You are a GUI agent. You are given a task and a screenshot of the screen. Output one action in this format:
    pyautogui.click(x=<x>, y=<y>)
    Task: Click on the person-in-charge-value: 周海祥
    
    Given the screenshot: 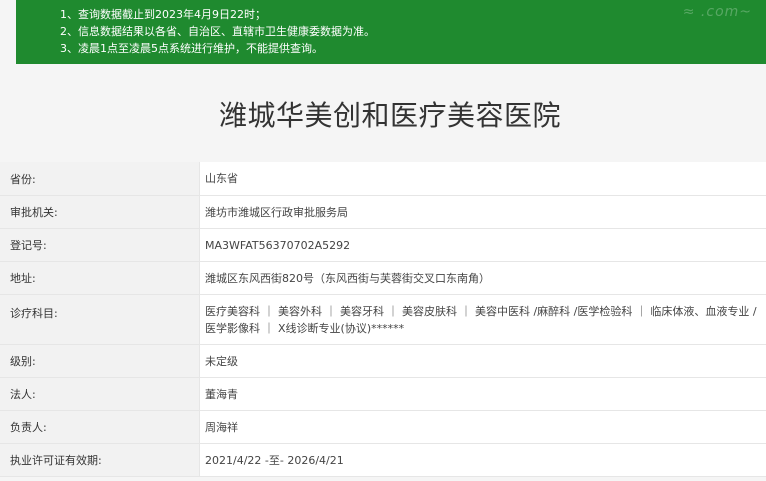 What is the action you would take?
    pyautogui.click(x=221, y=427)
    